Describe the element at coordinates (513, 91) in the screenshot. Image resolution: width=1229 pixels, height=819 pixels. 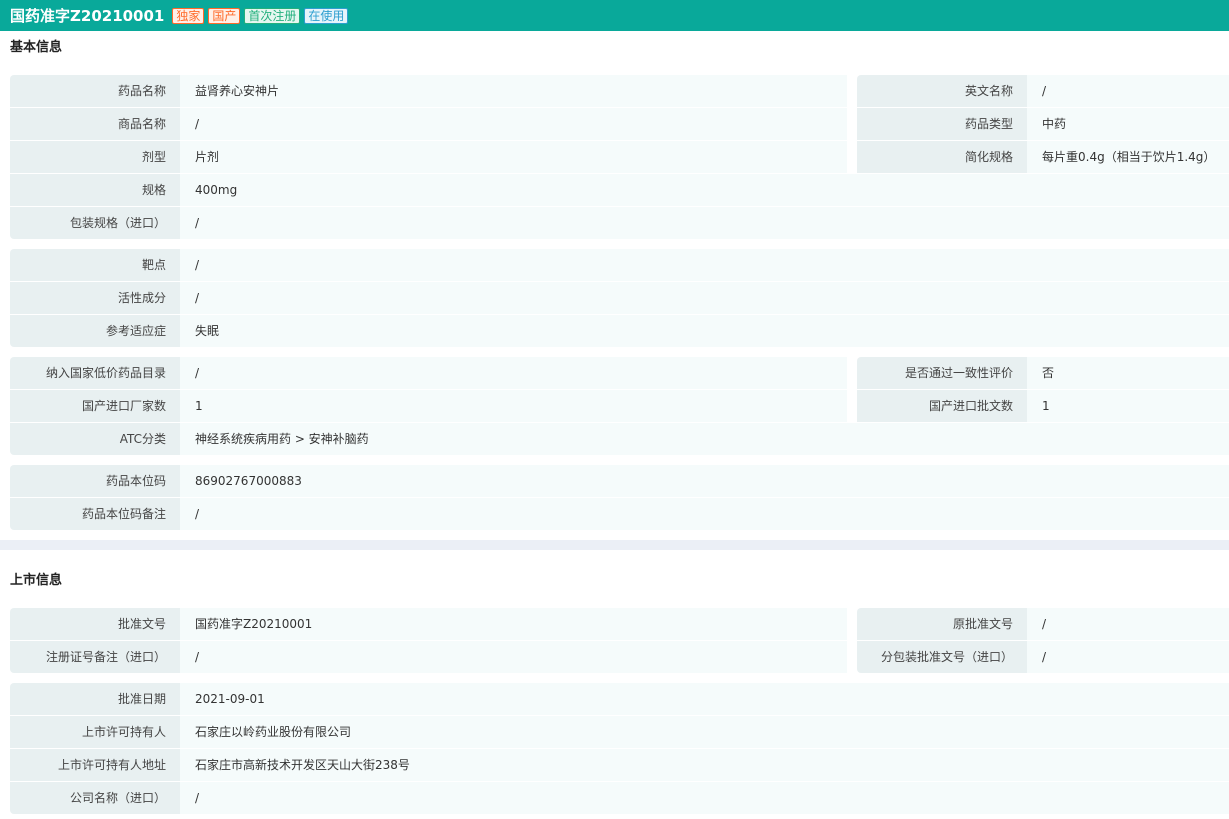
I see `field-value: 益肾养心安神片` at that location.